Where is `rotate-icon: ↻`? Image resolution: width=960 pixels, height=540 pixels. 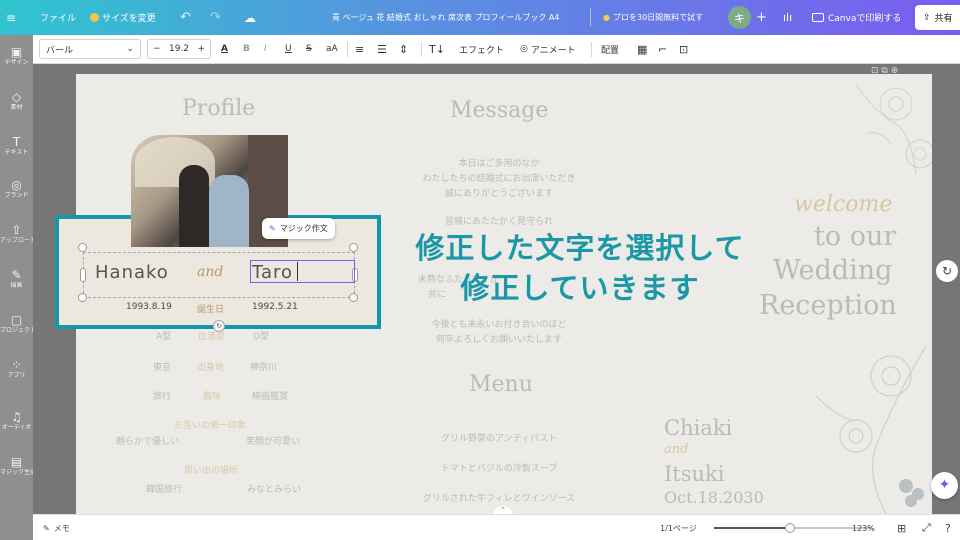
rotate-icon: ↻ is located at coordinates (219, 326).